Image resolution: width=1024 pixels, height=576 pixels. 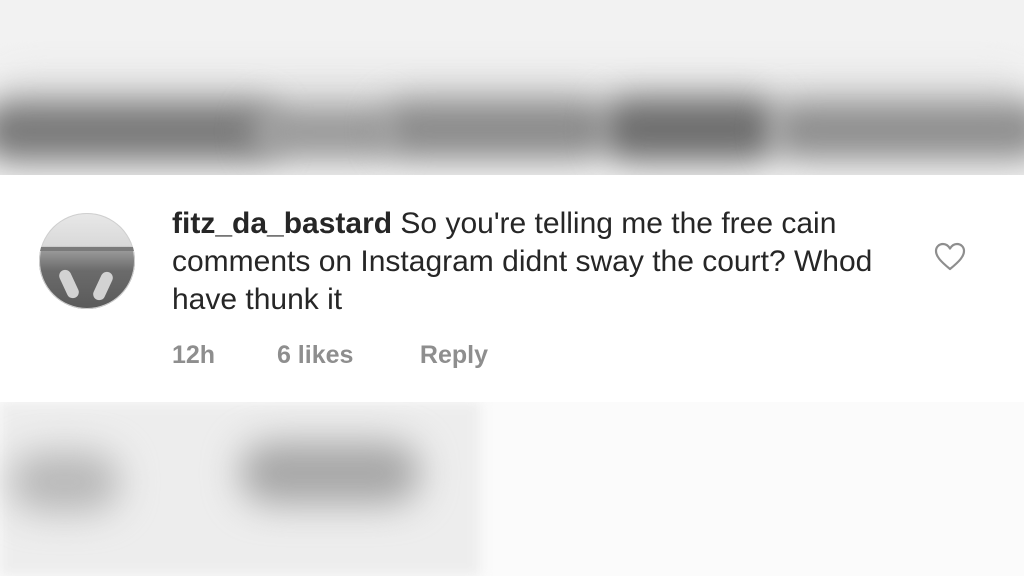 I want to click on comment-meta: 12h 6 likes Reply, so click(x=330, y=355).